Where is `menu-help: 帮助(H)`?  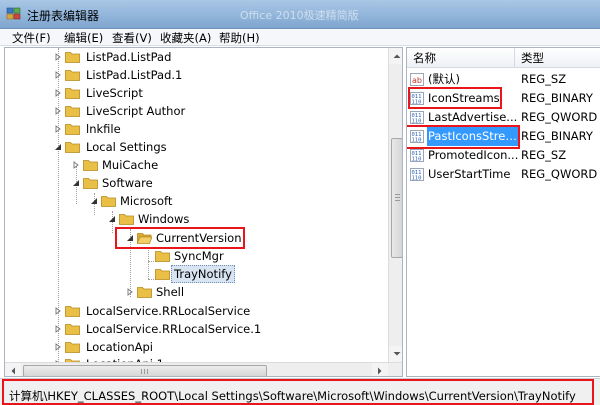 menu-help: 帮助(H) is located at coordinates (239, 38).